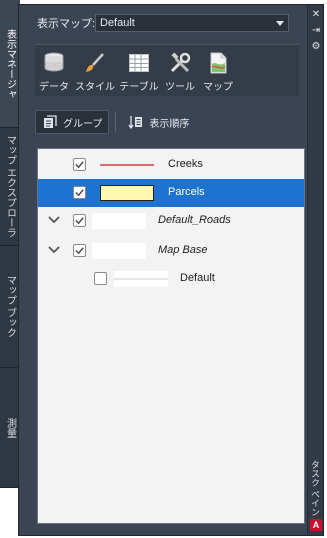 This screenshot has width=327, height=538. I want to click on group-icon, so click(50, 121).